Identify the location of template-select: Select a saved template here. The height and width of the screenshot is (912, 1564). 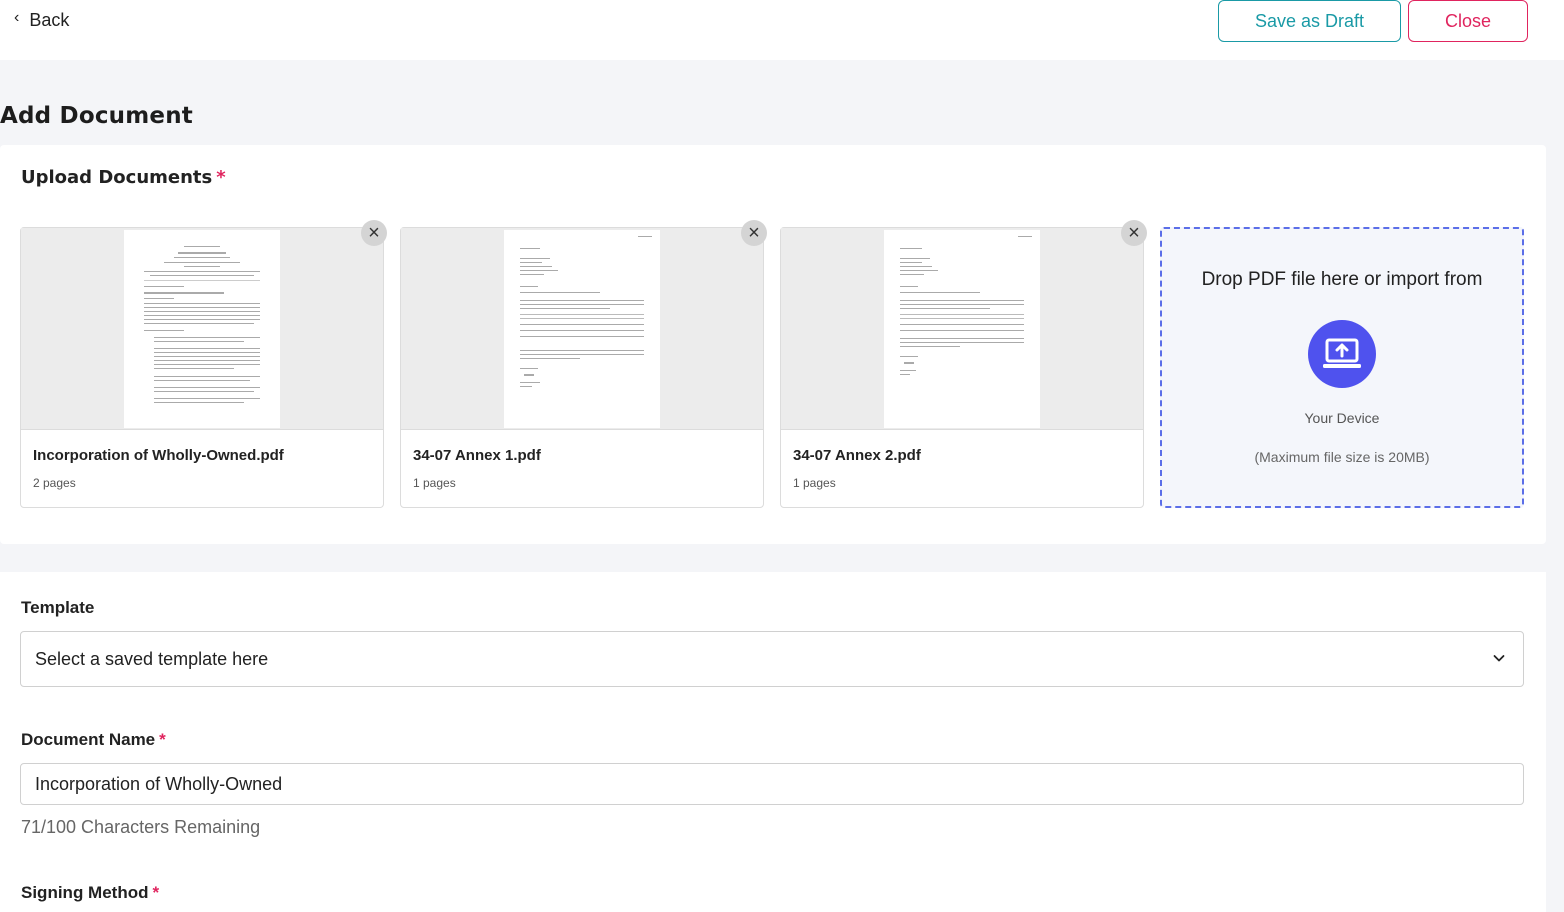
(772, 659).